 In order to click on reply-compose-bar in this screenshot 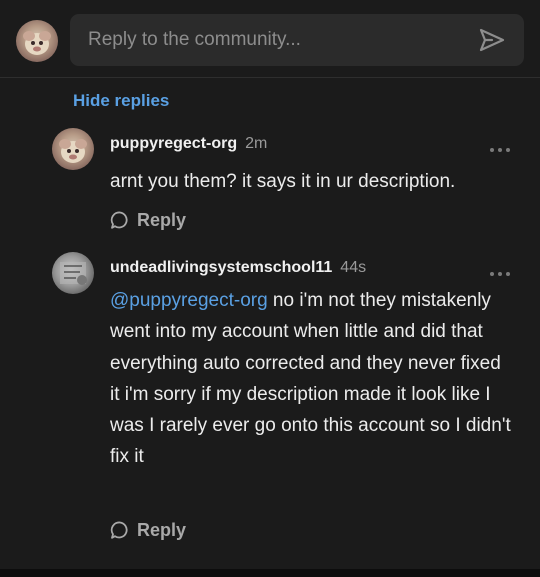, I will do `click(270, 39)`.